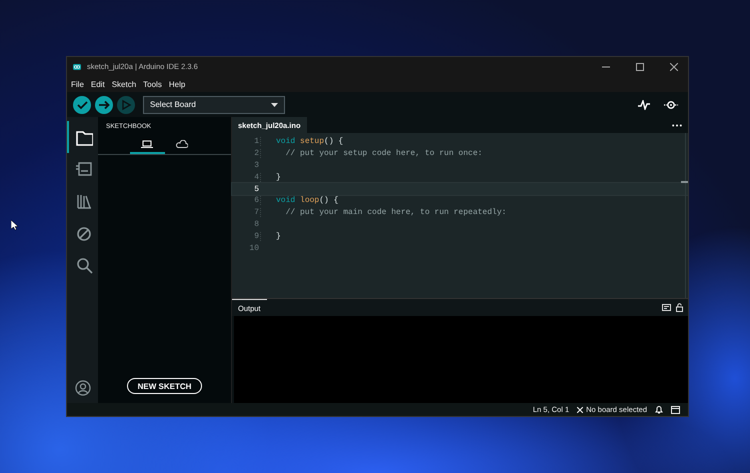 This screenshot has height=473, width=750. Describe the element at coordinates (371, 153) in the screenshot. I see `code-line: // put your setup code here, to run once:` at that location.